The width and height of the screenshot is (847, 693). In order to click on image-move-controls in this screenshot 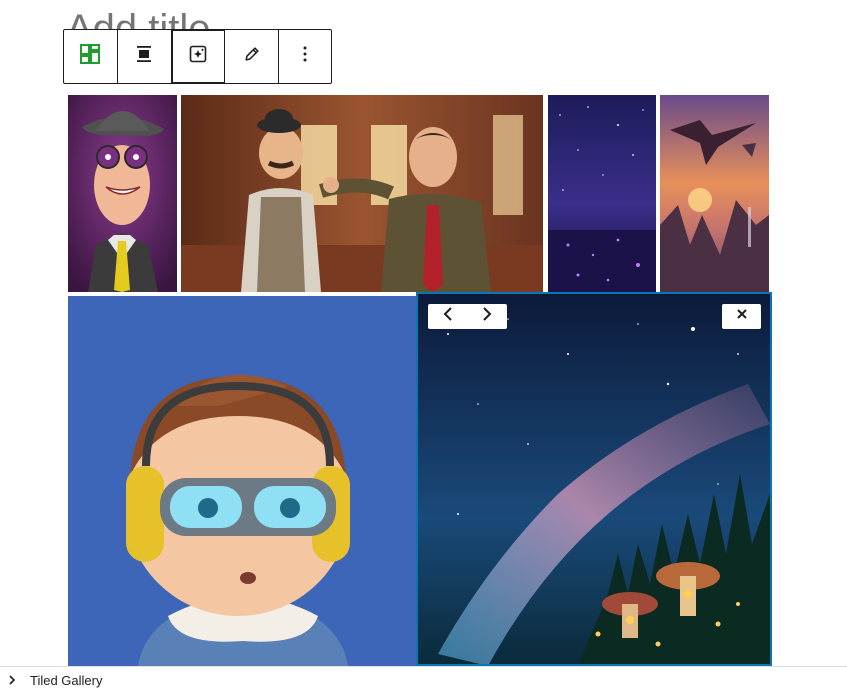, I will do `click(467, 316)`.